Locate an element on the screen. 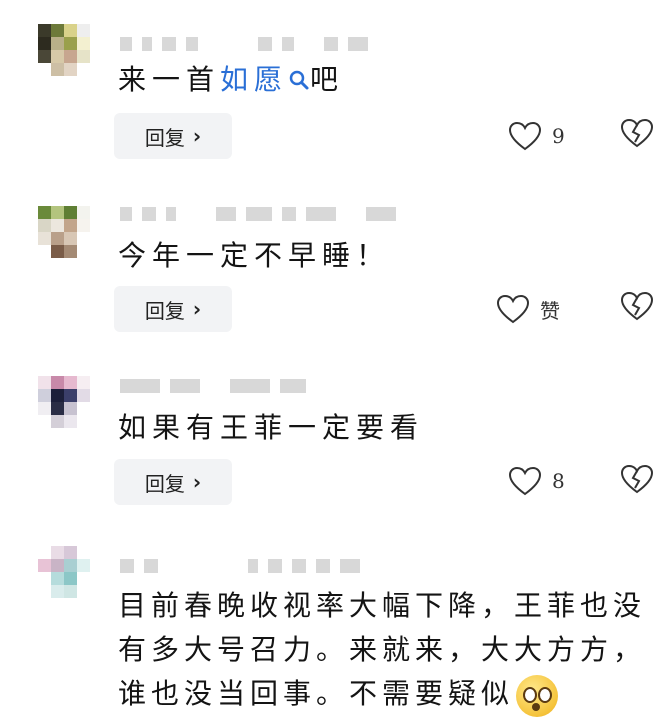 This screenshot has width=660, height=717. comment-text: 如果有王菲一定要看 is located at coordinates (271, 427).